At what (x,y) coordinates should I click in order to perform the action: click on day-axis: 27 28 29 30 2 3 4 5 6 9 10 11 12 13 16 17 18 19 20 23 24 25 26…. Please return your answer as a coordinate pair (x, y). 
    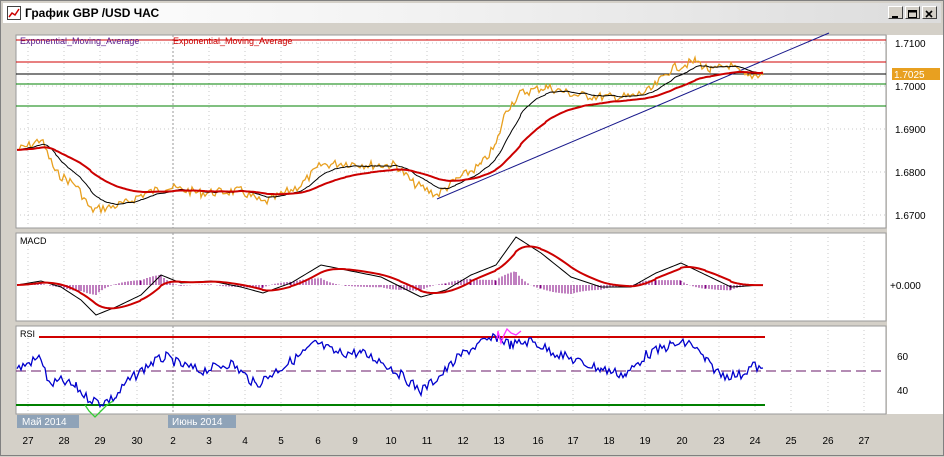
    Looking at the image, I should click on (446, 441).